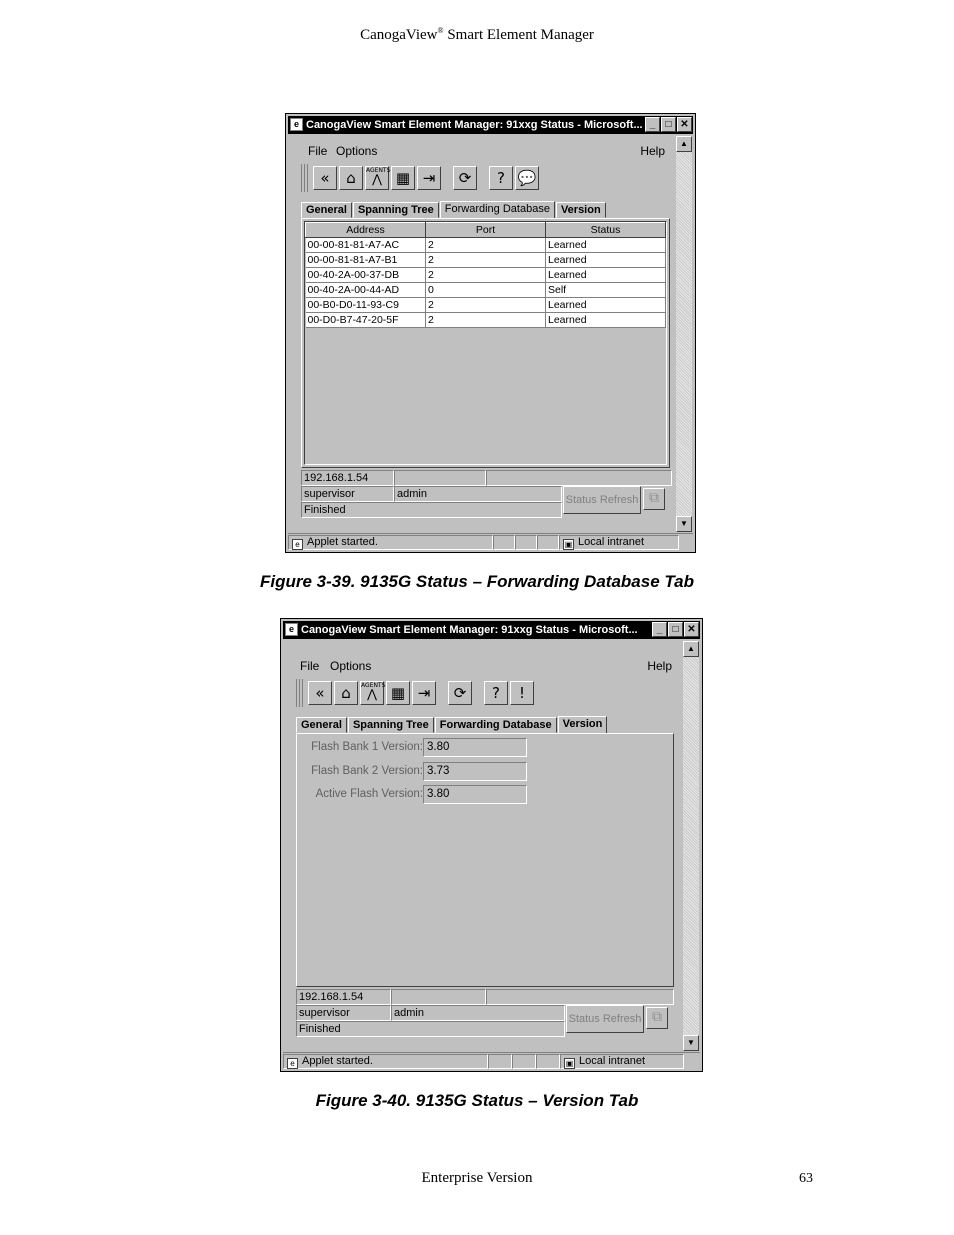 The width and height of the screenshot is (954, 1235). What do you see at coordinates (806, 1178) in the screenshot?
I see `page-number: 63` at bounding box center [806, 1178].